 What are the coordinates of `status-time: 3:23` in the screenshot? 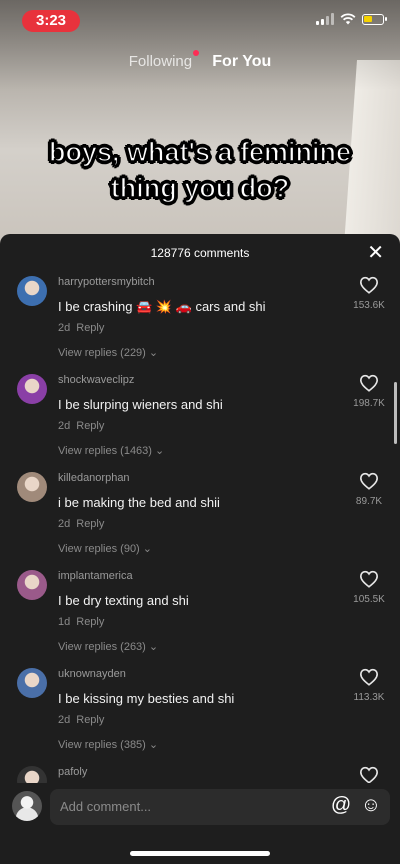 It's located at (51, 21).